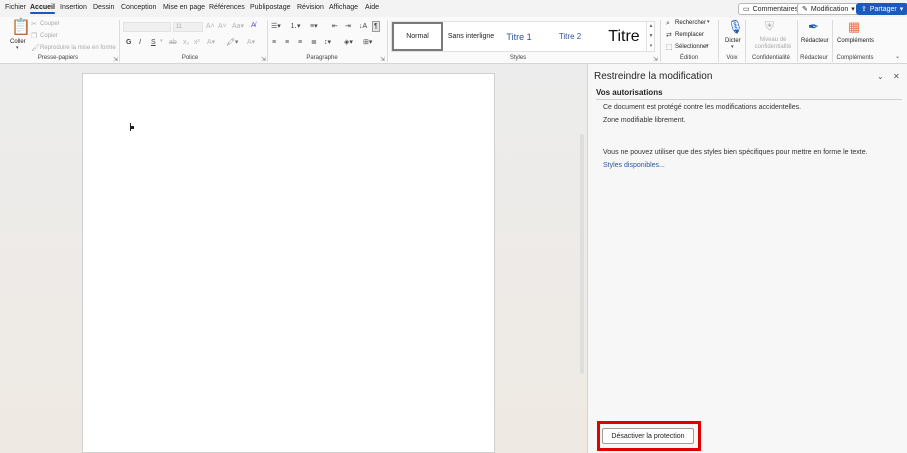  I want to click on permissions-heading: Vos autorisations, so click(749, 94).